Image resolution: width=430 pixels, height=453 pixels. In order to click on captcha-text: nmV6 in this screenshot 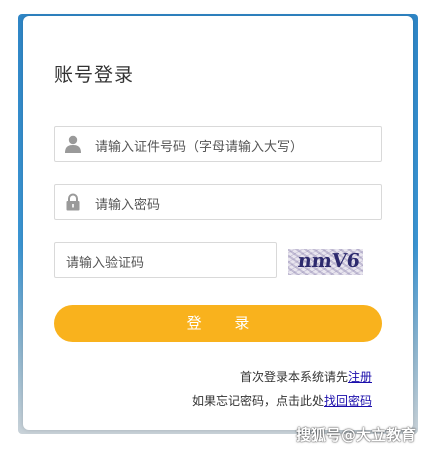, I will do `click(329, 261)`.